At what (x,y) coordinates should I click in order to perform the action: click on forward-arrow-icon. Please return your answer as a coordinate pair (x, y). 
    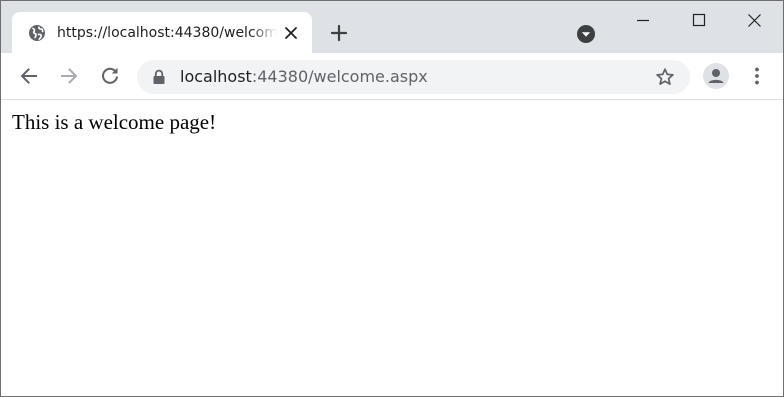
    Looking at the image, I should click on (69, 76).